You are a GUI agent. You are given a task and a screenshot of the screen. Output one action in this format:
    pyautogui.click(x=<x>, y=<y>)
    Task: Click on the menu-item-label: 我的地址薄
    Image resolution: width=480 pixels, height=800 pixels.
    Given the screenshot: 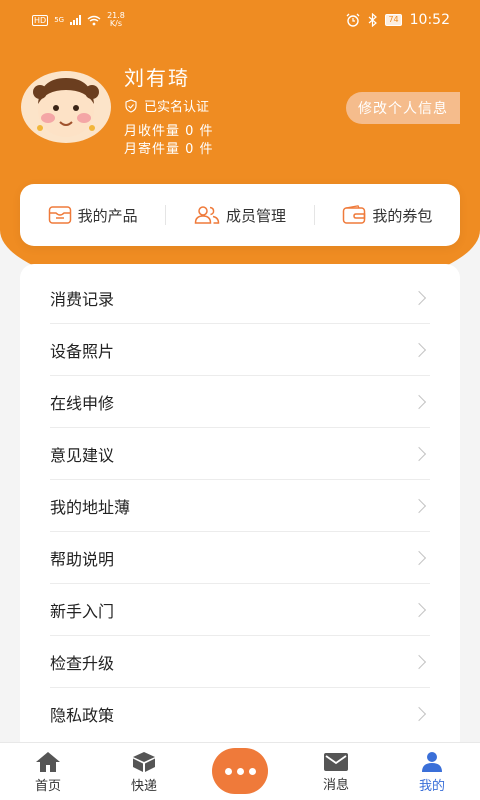 What is the action you would take?
    pyautogui.click(x=90, y=507)
    